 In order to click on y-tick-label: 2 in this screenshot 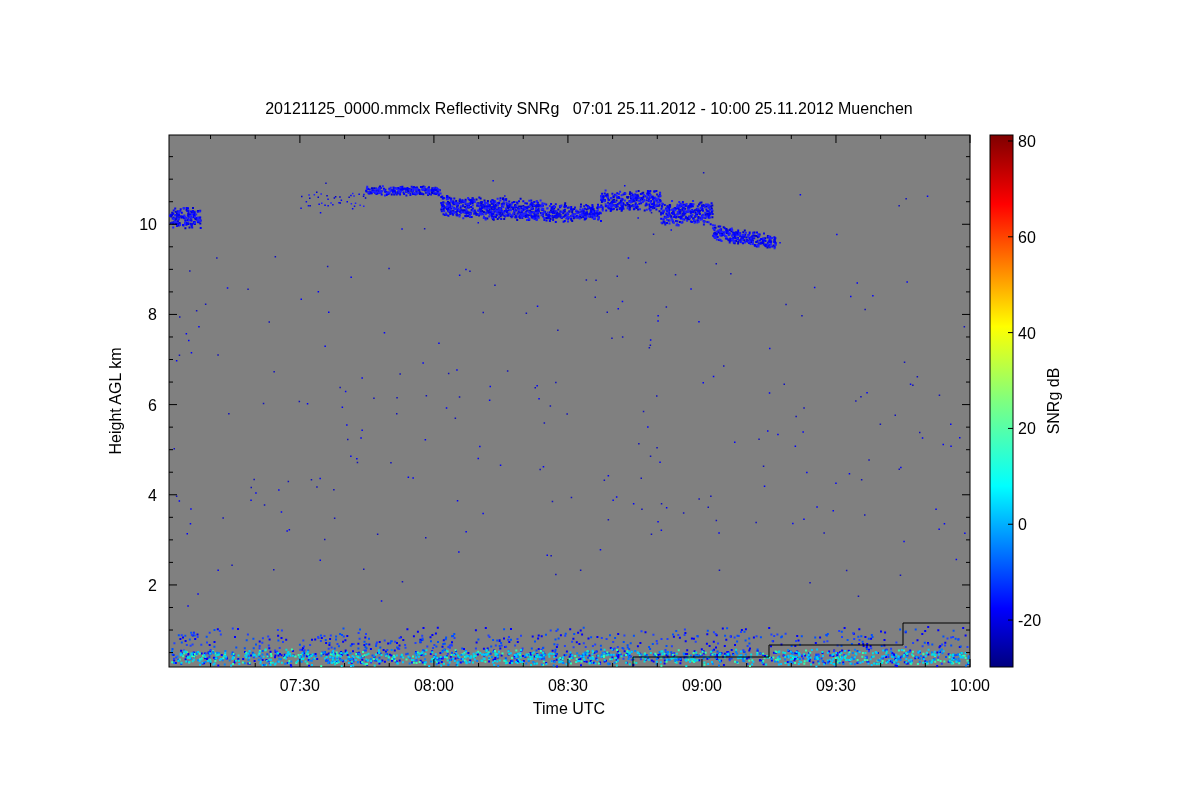, I will do `click(152, 585)`.